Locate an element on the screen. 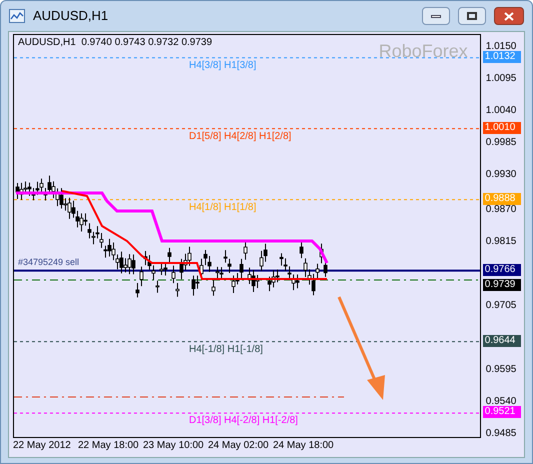  chart-window-icon is located at coordinates (17, 16).